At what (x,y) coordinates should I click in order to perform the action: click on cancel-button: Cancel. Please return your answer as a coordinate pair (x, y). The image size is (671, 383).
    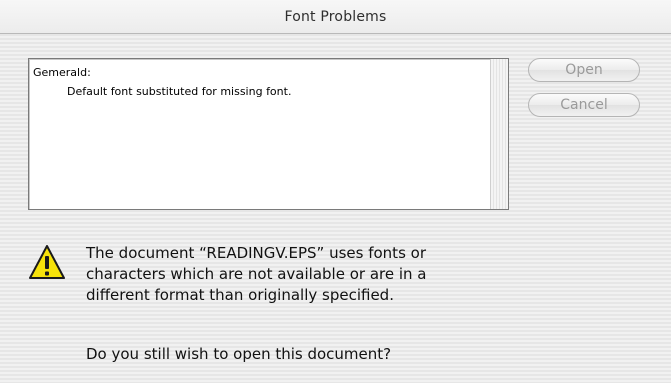
    Looking at the image, I should click on (584, 105).